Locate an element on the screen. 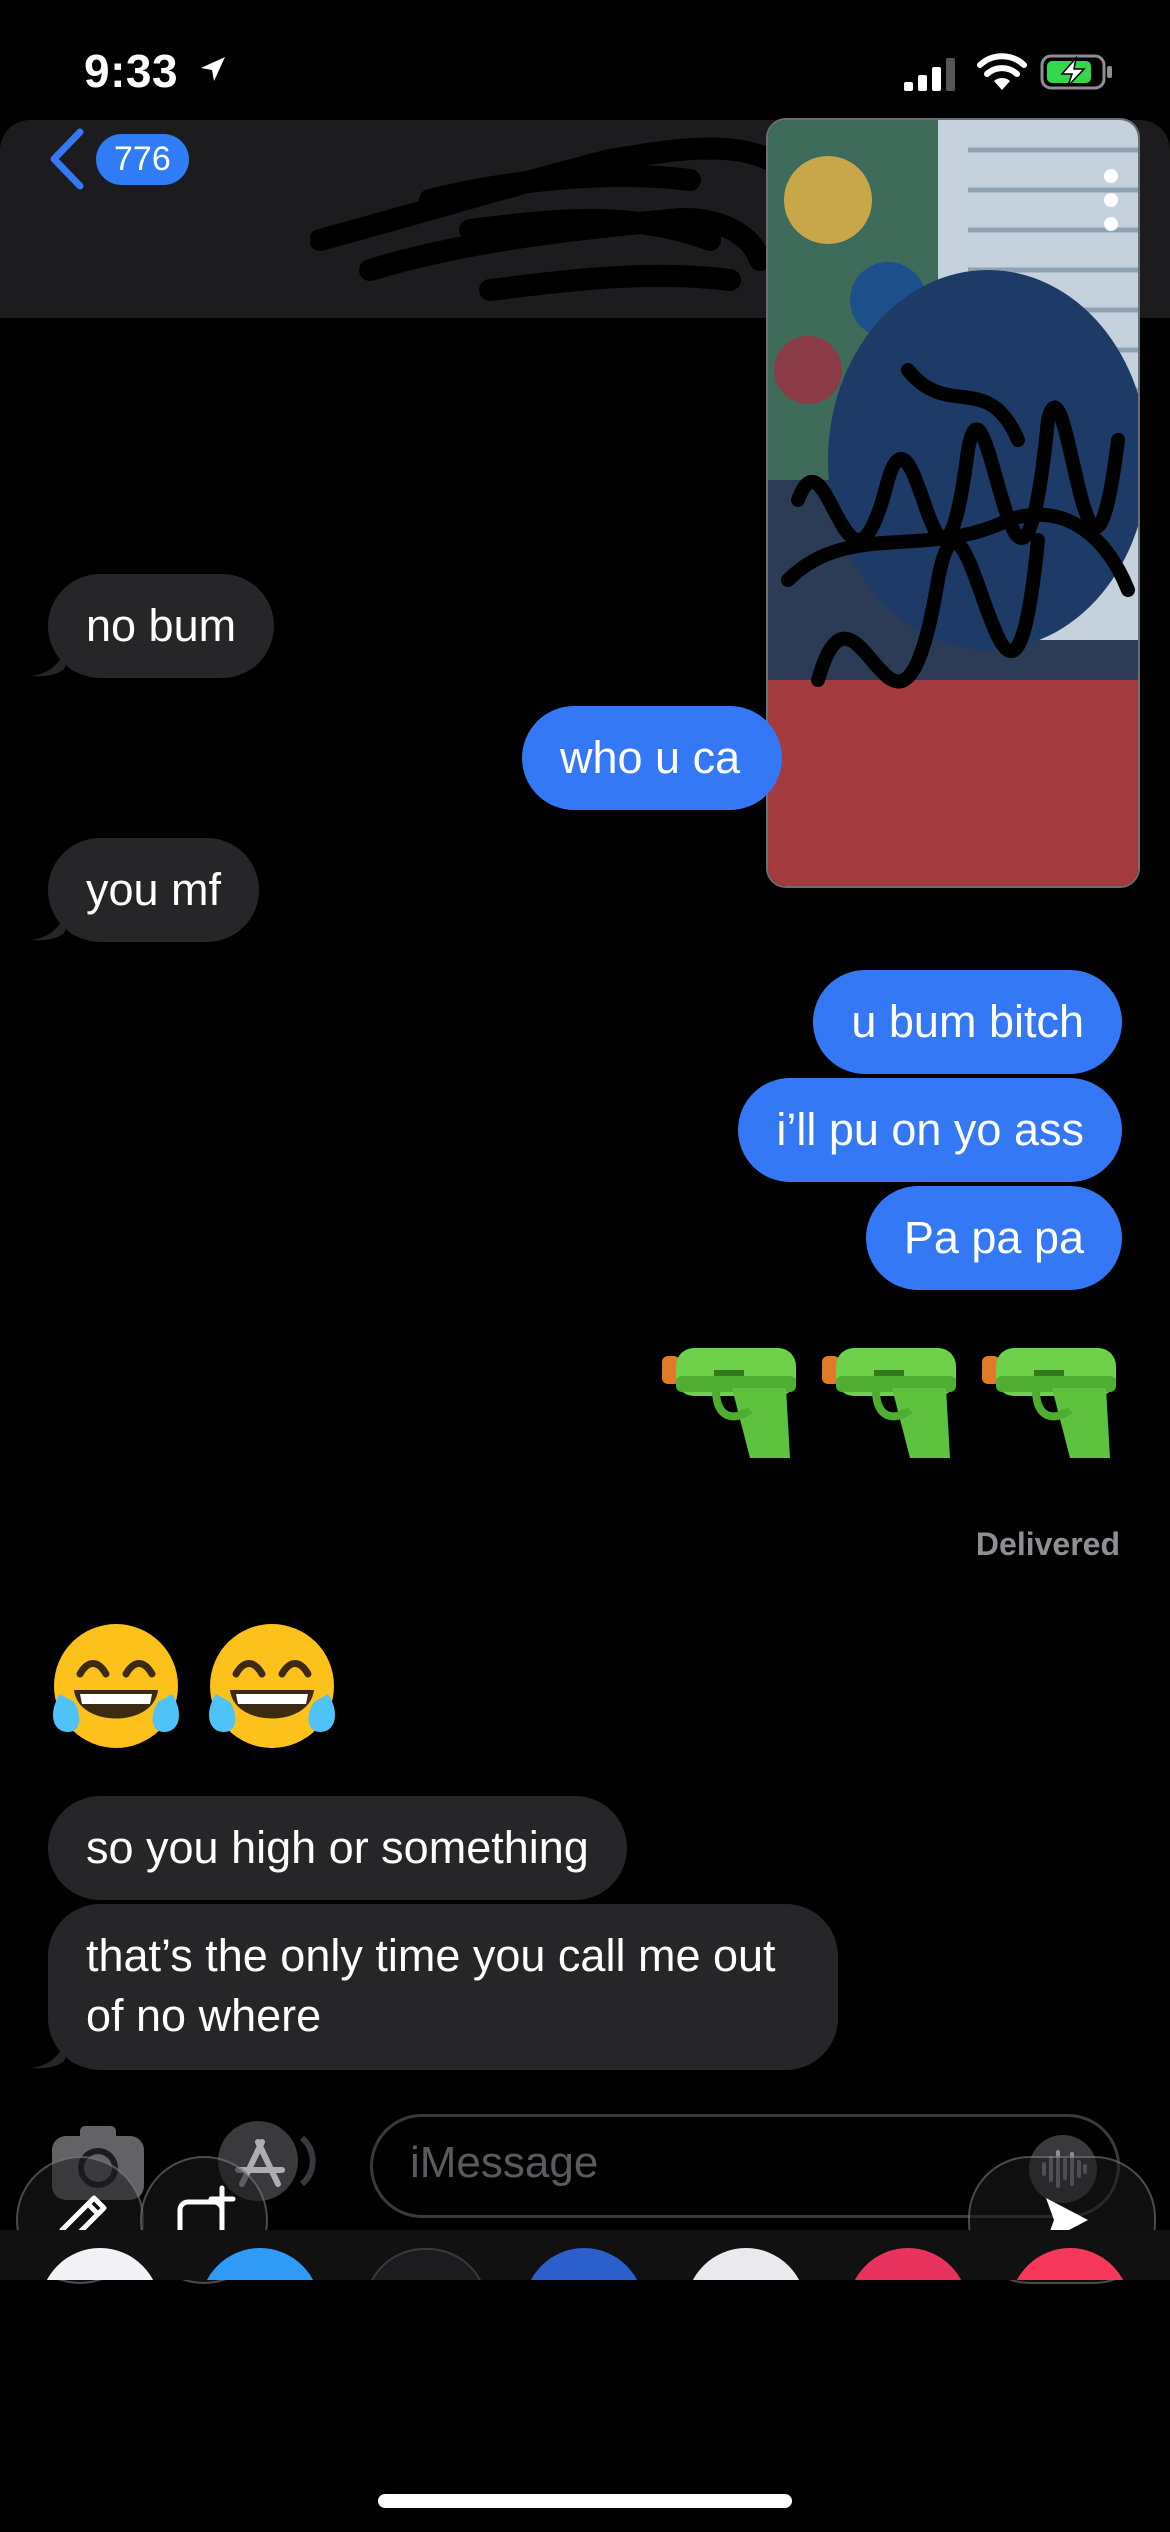 Image resolution: width=1170 pixels, height=2532 pixels. photos-app-icon is located at coordinates (100, 2264).